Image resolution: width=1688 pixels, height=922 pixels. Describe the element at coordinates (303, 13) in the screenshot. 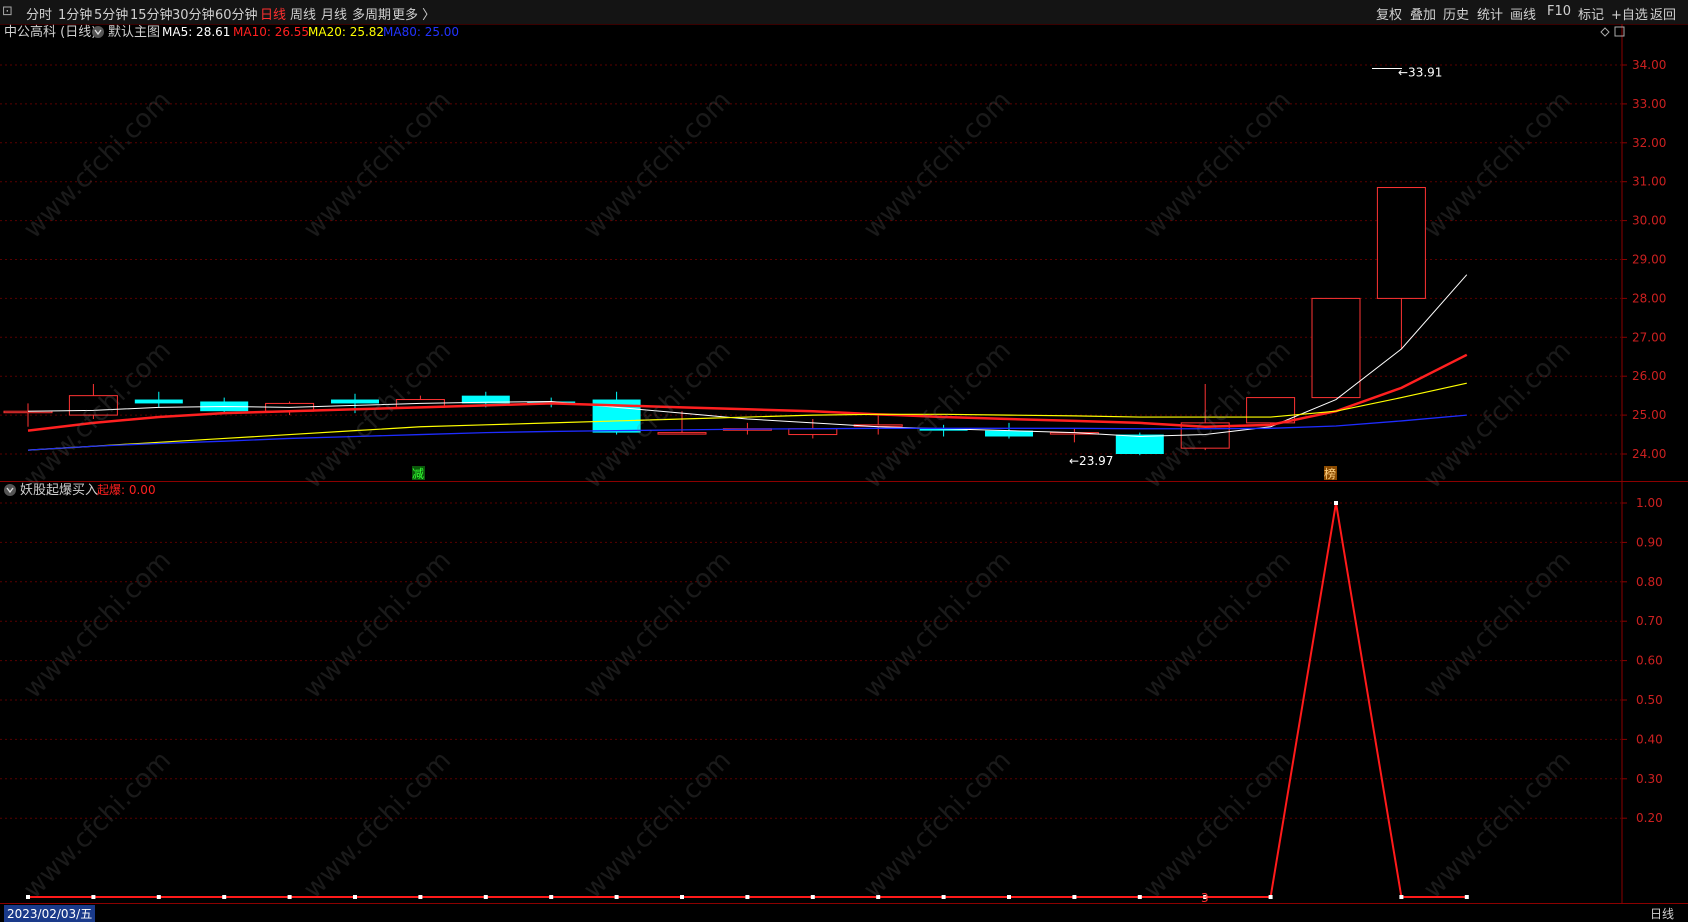

I see `tab-period-7: 周线` at that location.